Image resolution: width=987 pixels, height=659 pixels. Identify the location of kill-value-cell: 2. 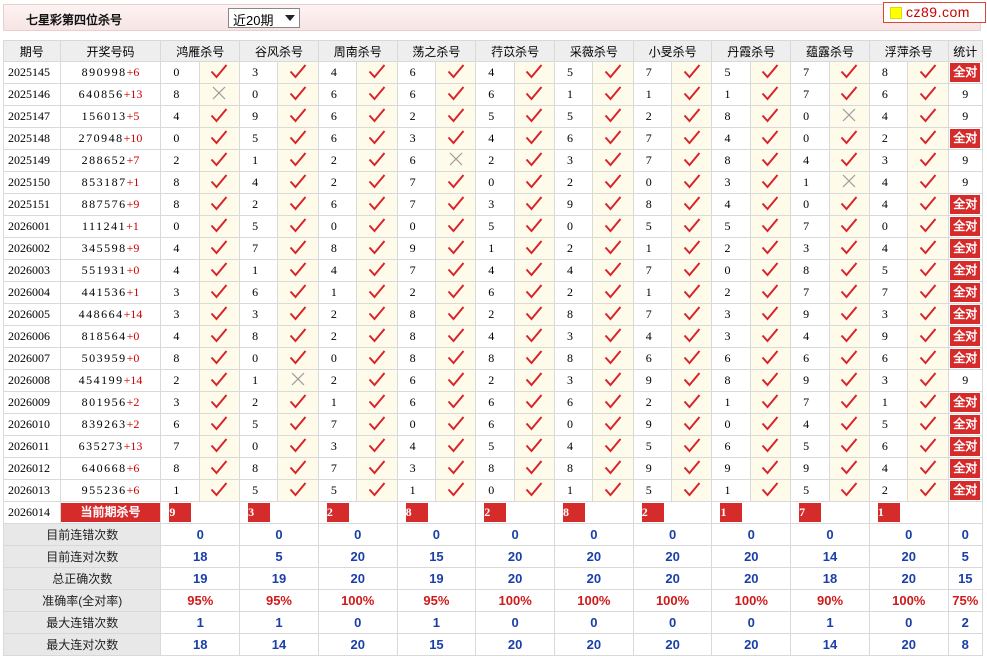
(573, 182).